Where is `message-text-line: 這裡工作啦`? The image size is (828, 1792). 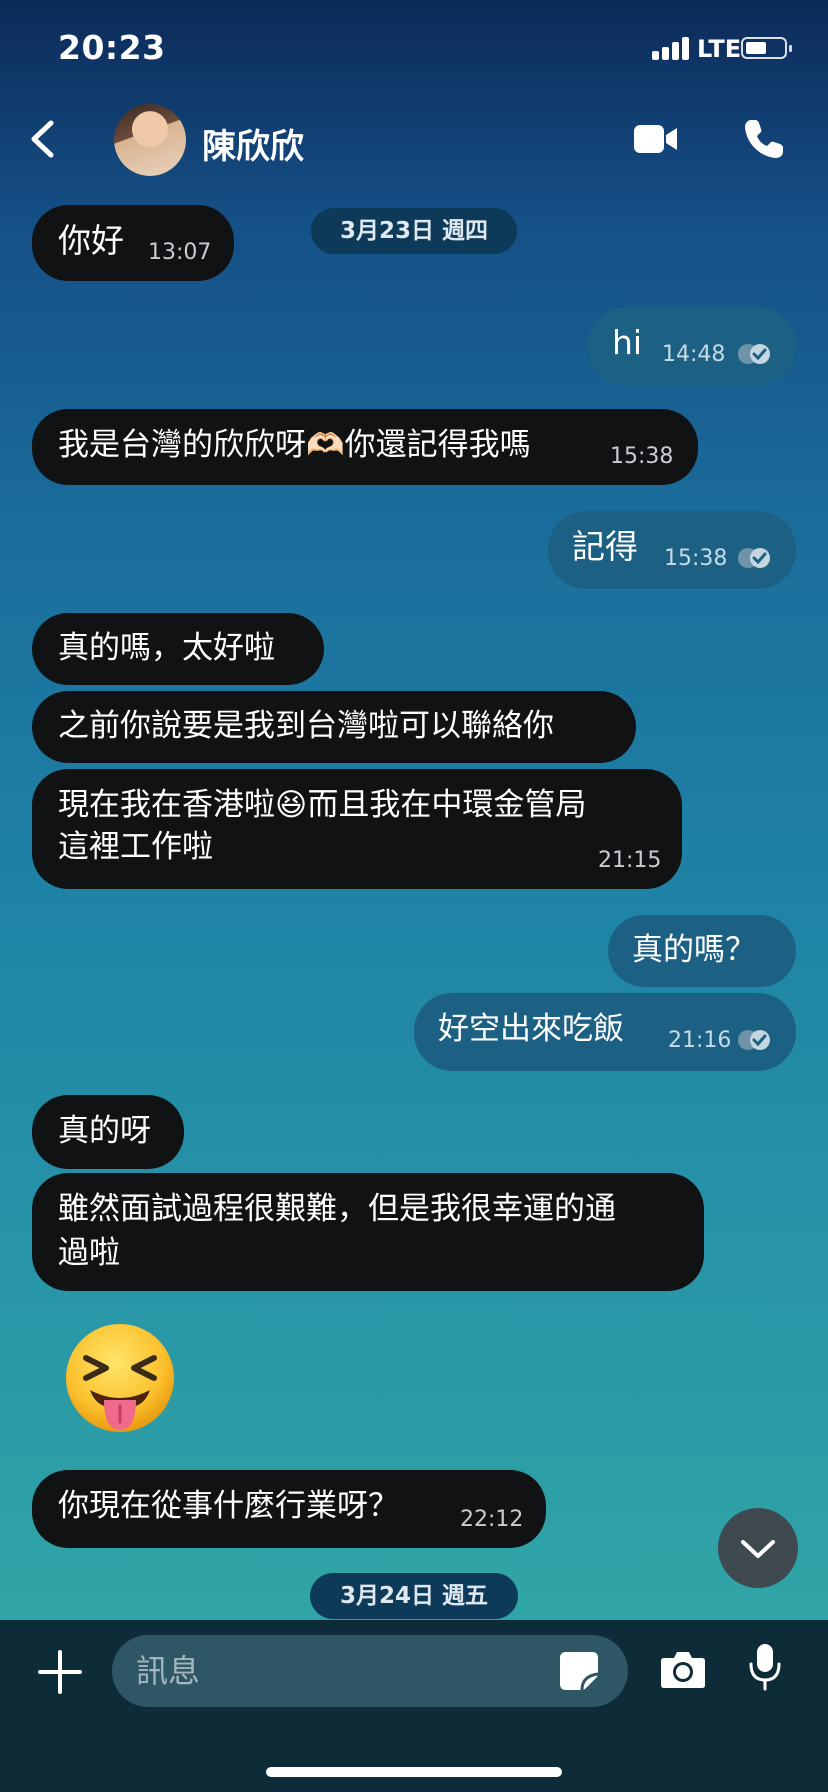 message-text-line: 這裡工作啦 is located at coordinates (135, 847).